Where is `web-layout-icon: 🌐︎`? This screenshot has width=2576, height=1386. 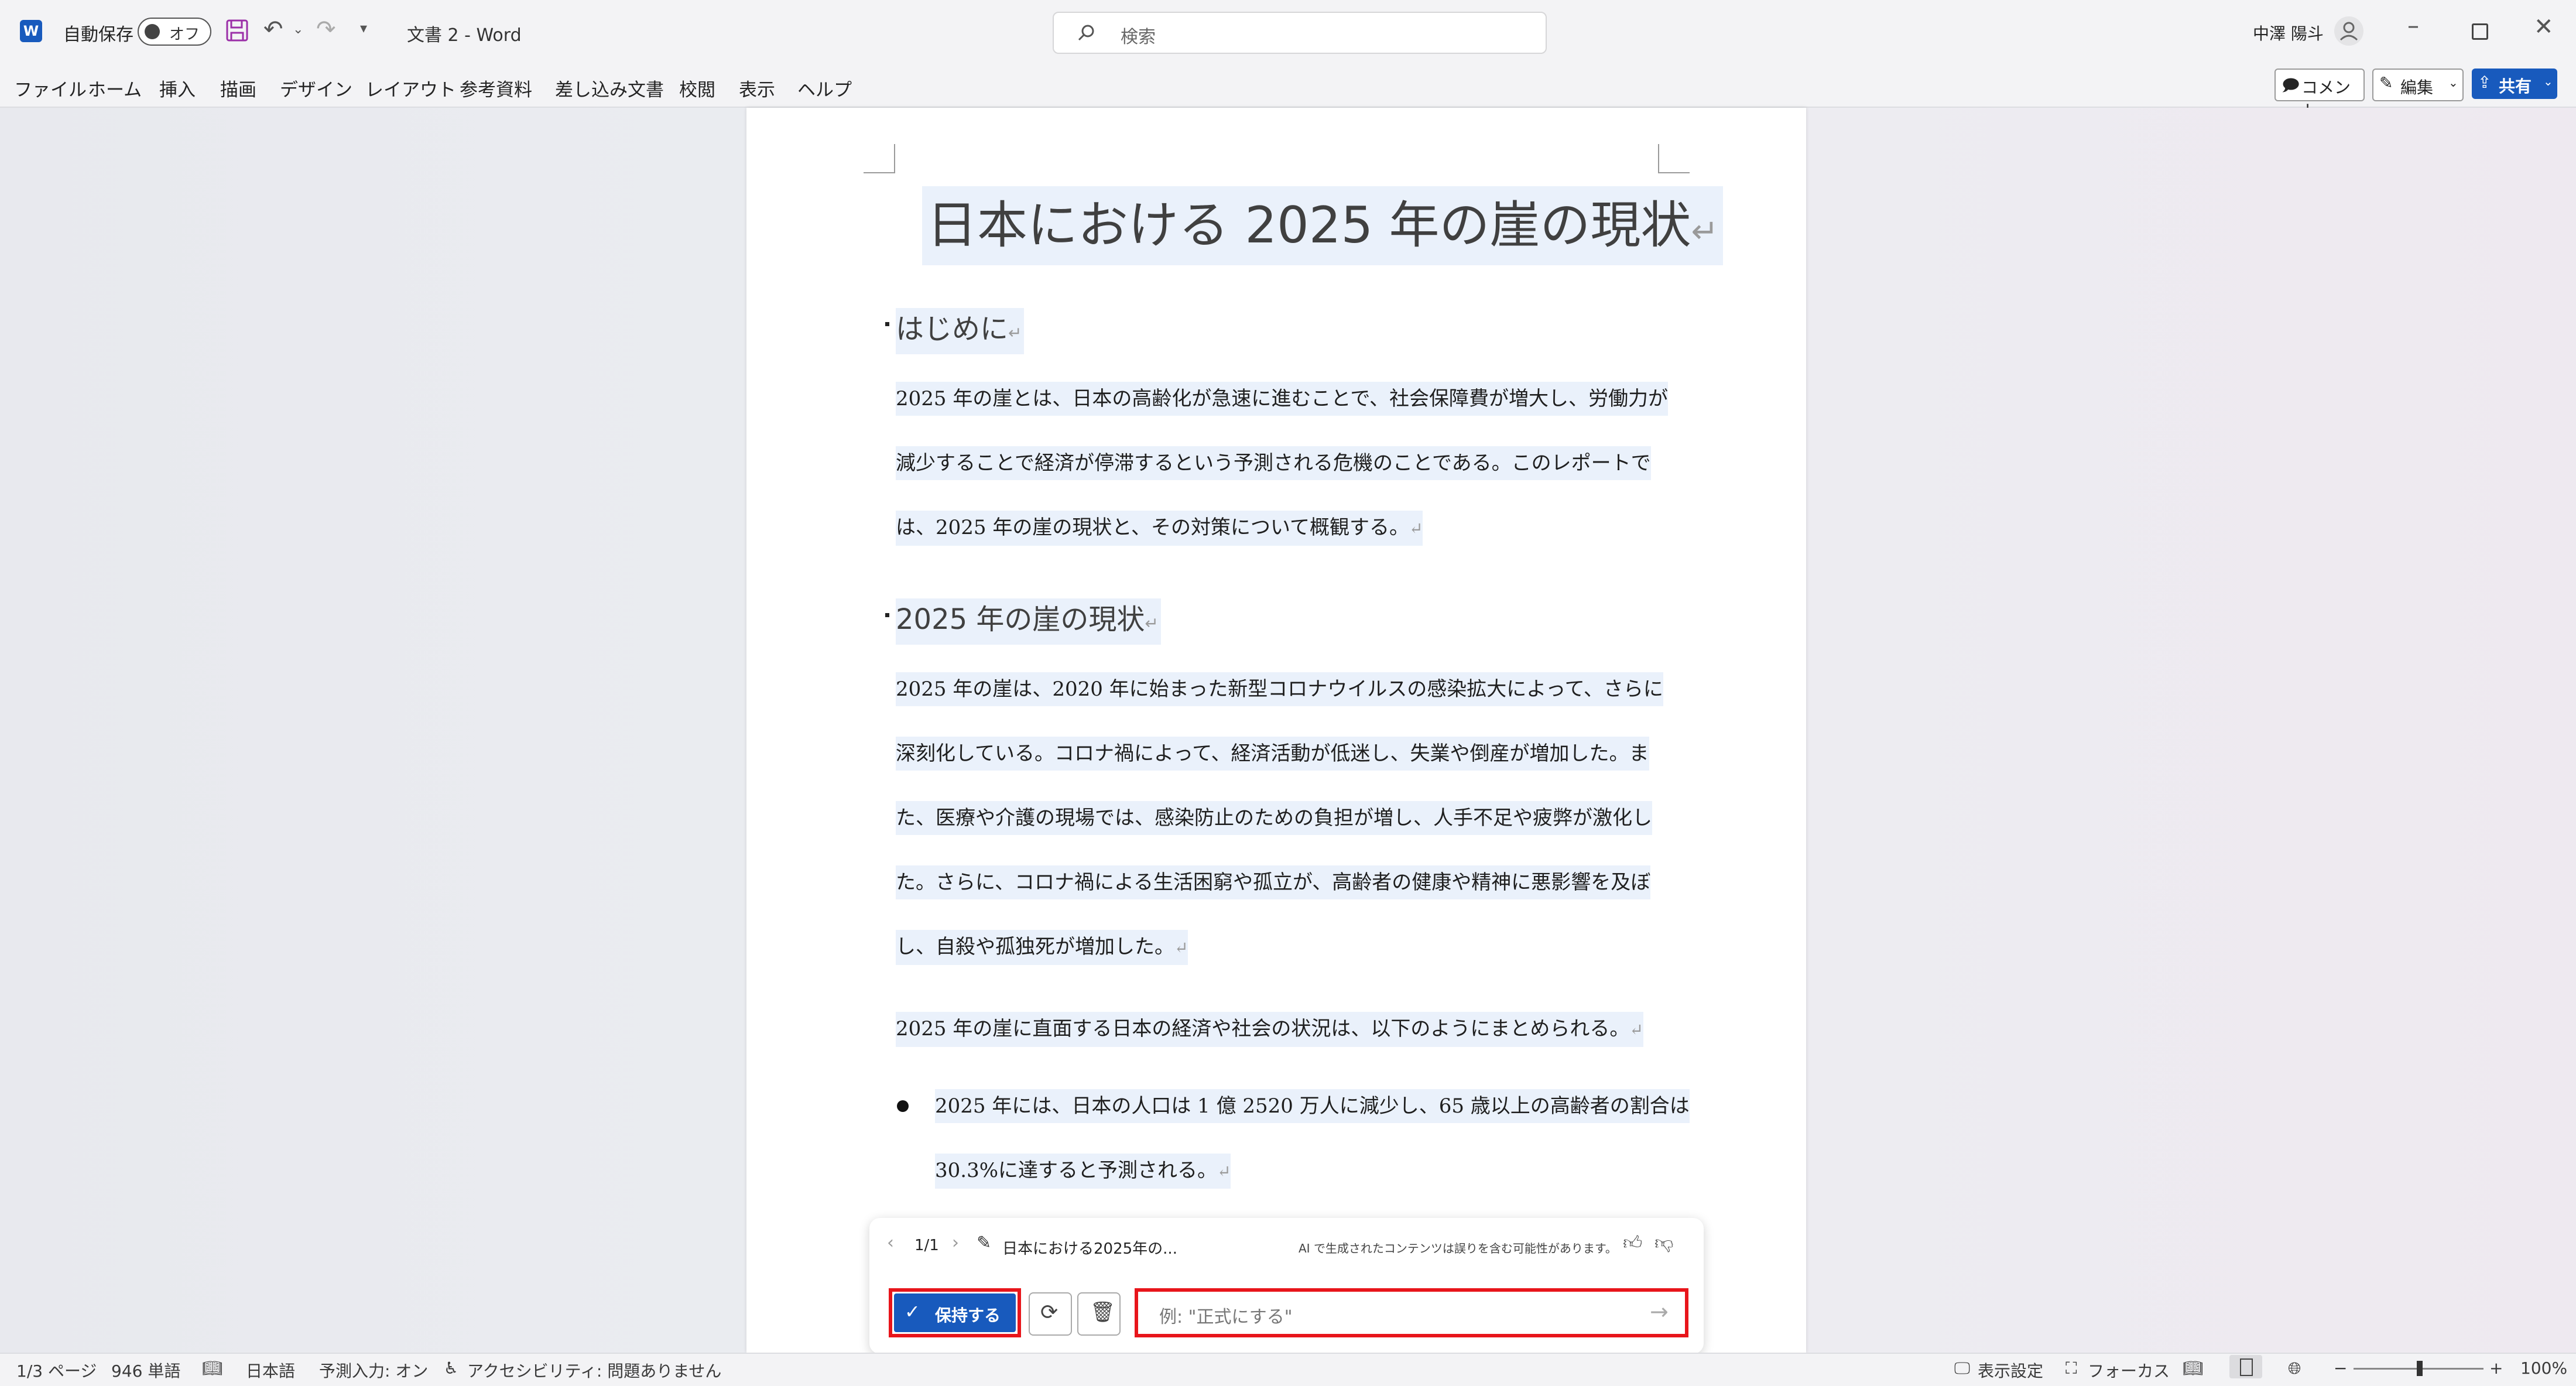 web-layout-icon: 🌐︎ is located at coordinates (2294, 1368).